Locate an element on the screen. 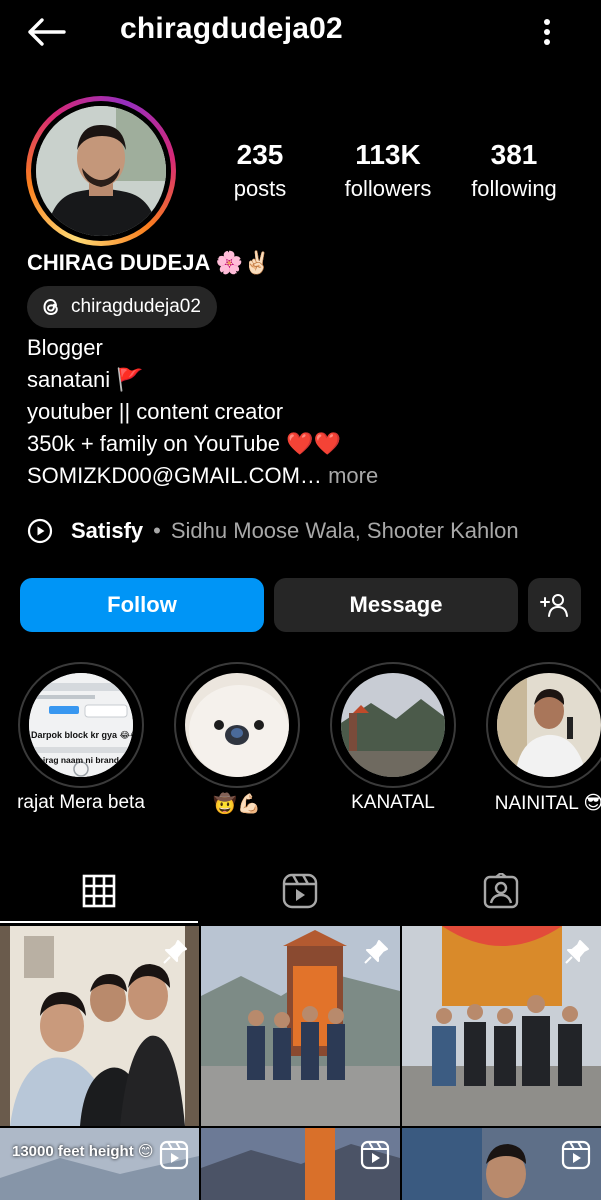 This screenshot has width=601, height=1200. back-button is located at coordinates (46, 32).